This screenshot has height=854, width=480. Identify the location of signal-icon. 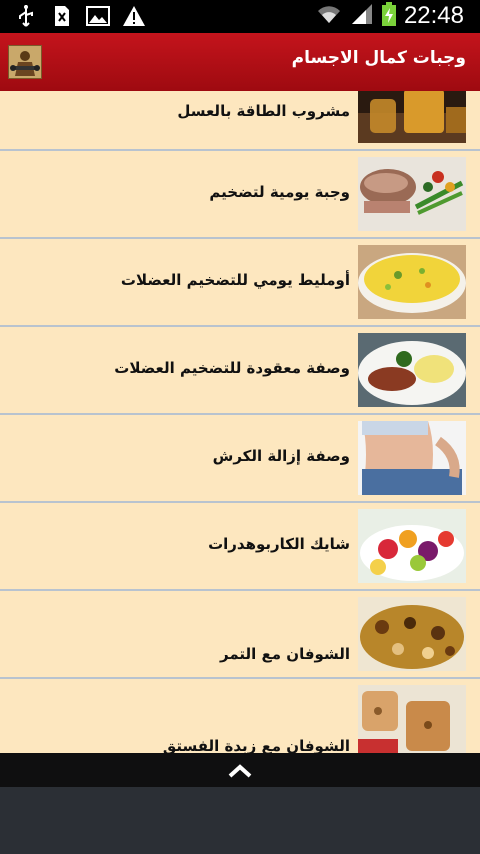
(362, 16).